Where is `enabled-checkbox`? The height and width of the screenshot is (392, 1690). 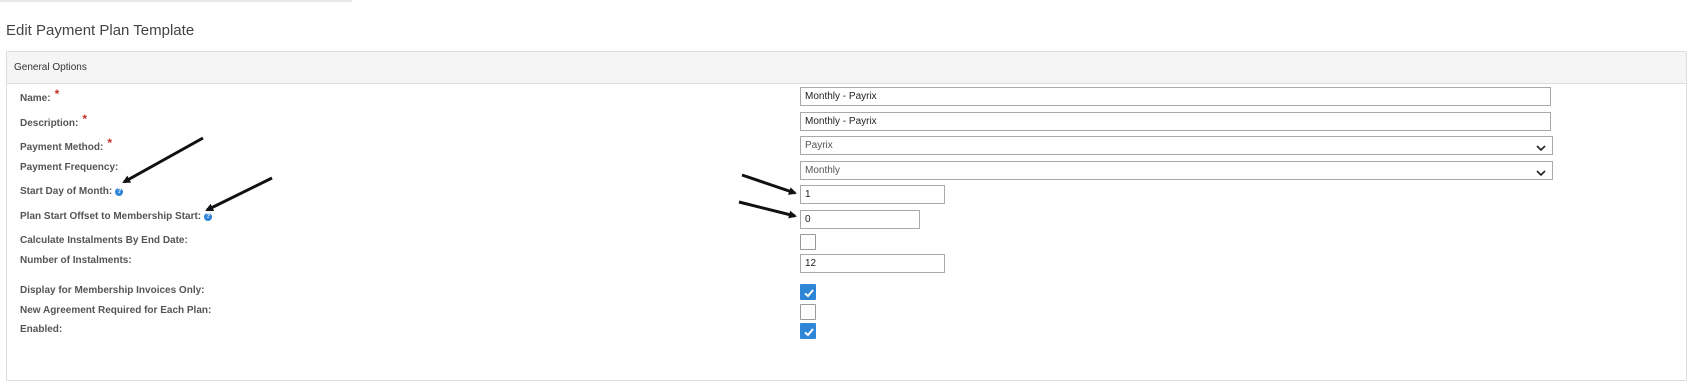
enabled-checkbox is located at coordinates (808, 331).